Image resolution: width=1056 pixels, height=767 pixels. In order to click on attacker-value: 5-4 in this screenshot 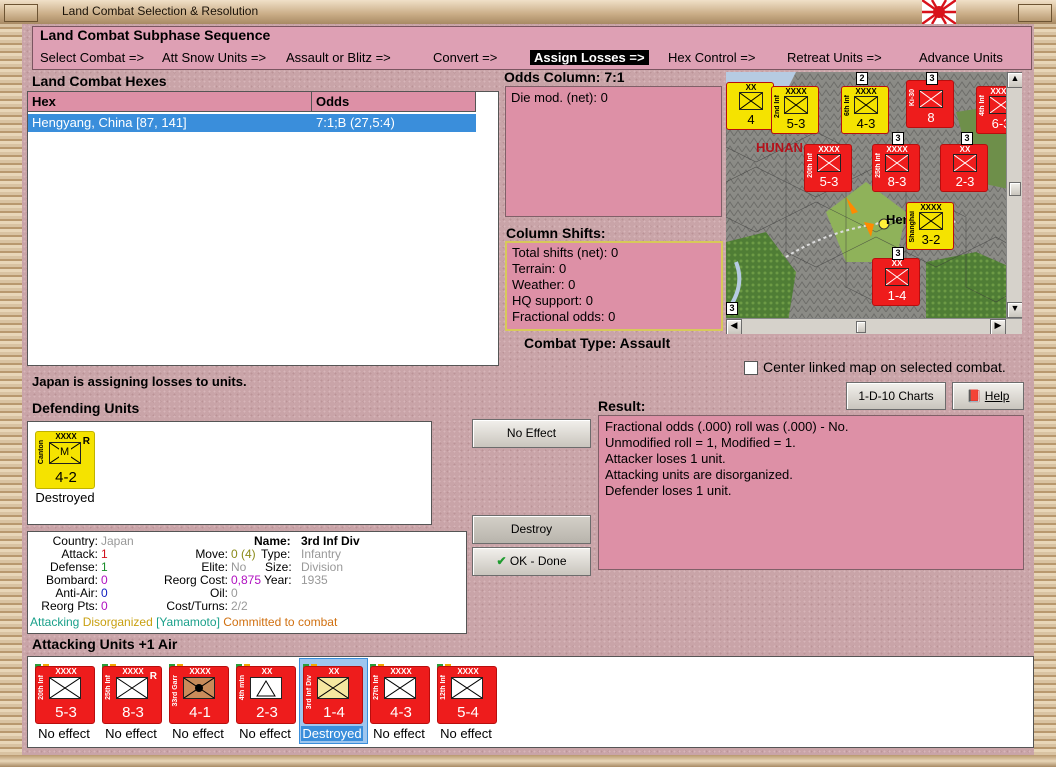, I will do `click(468, 712)`.